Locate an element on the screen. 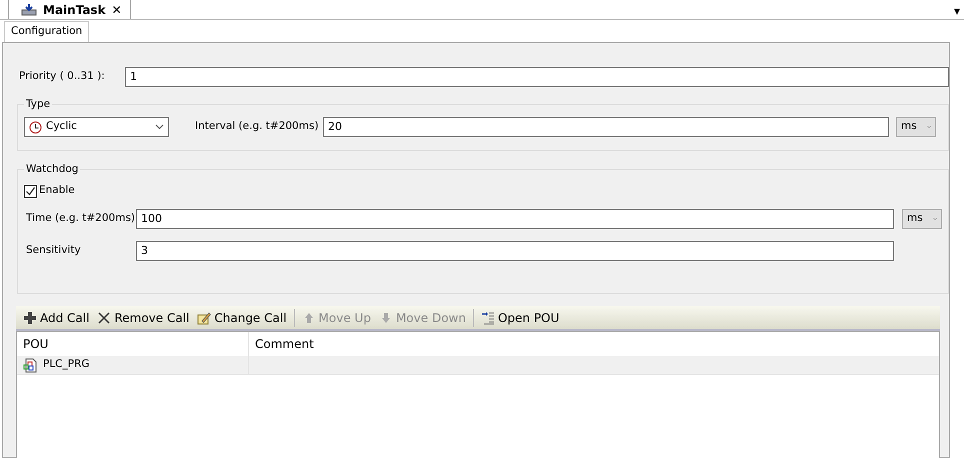 The width and height of the screenshot is (964, 458). tab-title: MainTask is located at coordinates (74, 10).